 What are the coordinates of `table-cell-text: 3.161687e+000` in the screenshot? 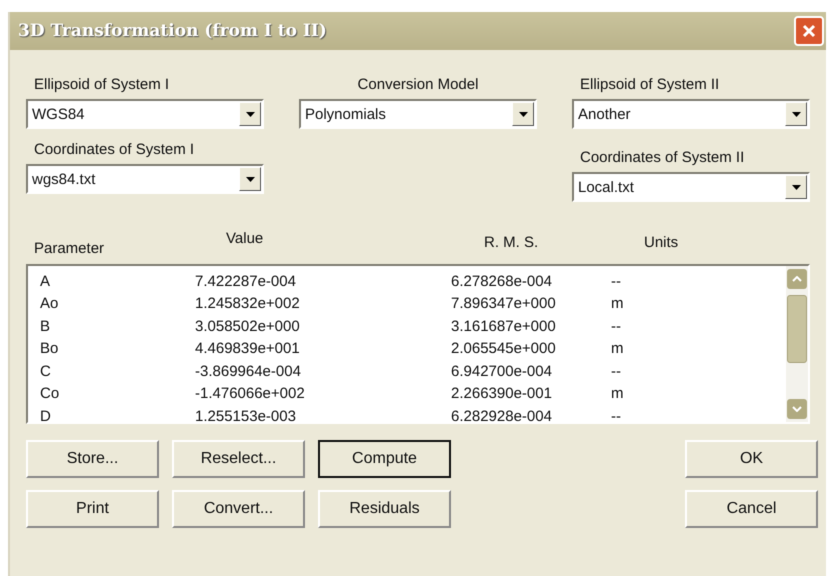 It's located at (504, 326).